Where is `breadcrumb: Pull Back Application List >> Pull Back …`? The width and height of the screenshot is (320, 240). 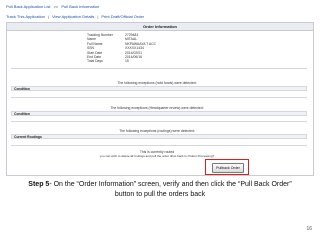
breadcrumb: Pull Back Application List >> Pull Back … is located at coordinates (52, 6).